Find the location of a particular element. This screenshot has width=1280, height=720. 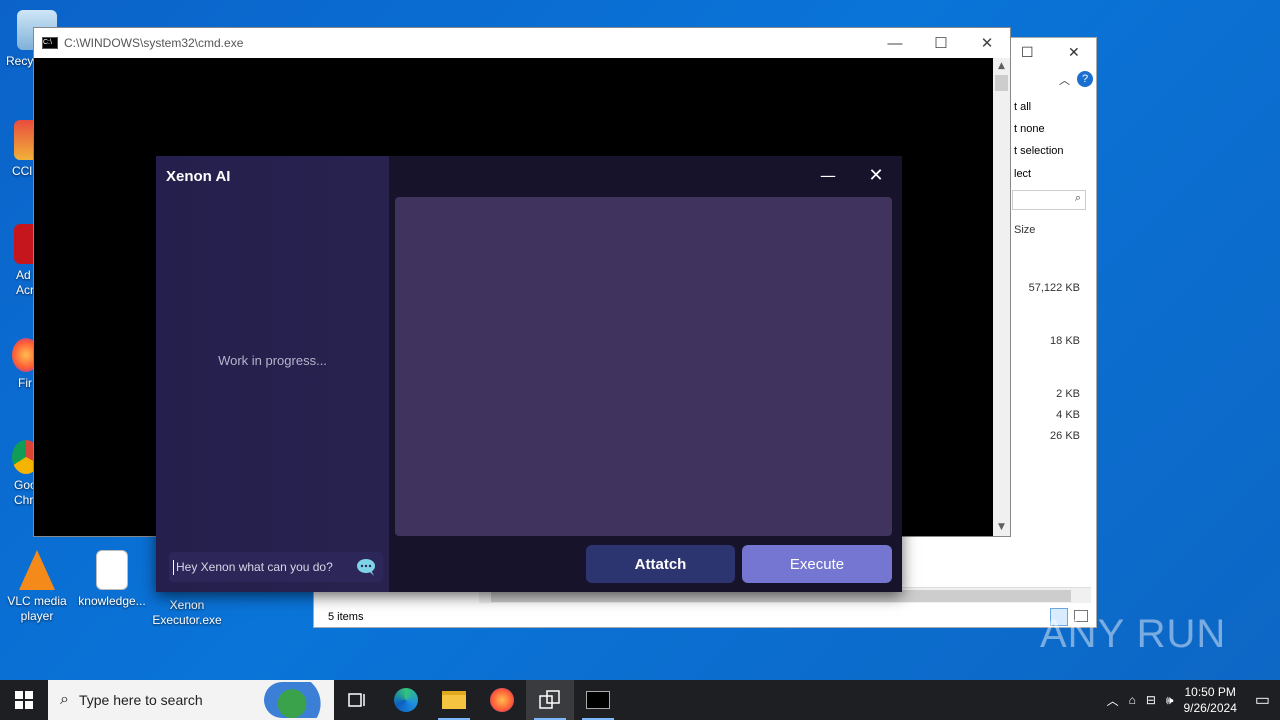

taskbar-file-explorer is located at coordinates (454, 700).